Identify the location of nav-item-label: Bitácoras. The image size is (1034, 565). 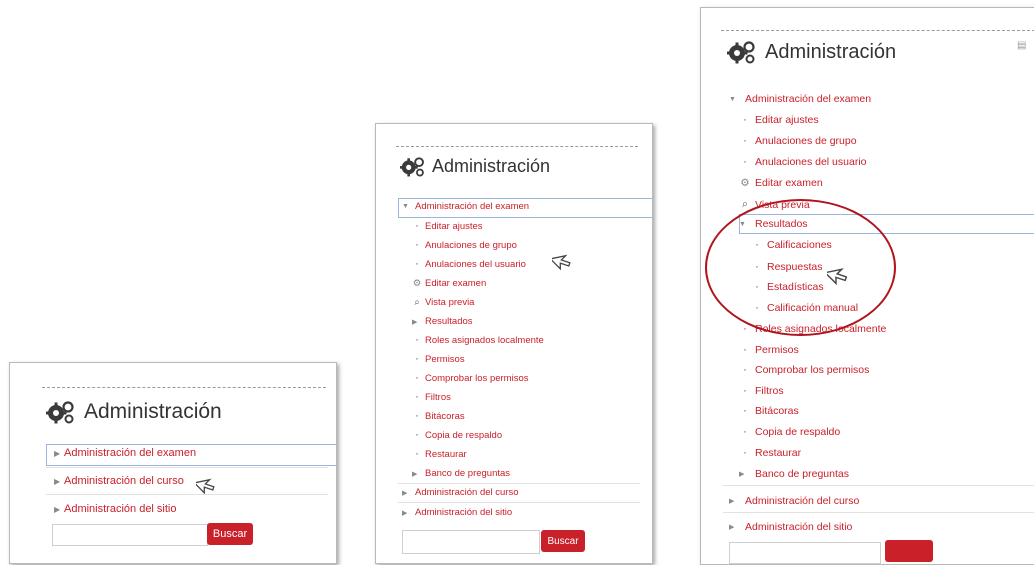
(445, 416).